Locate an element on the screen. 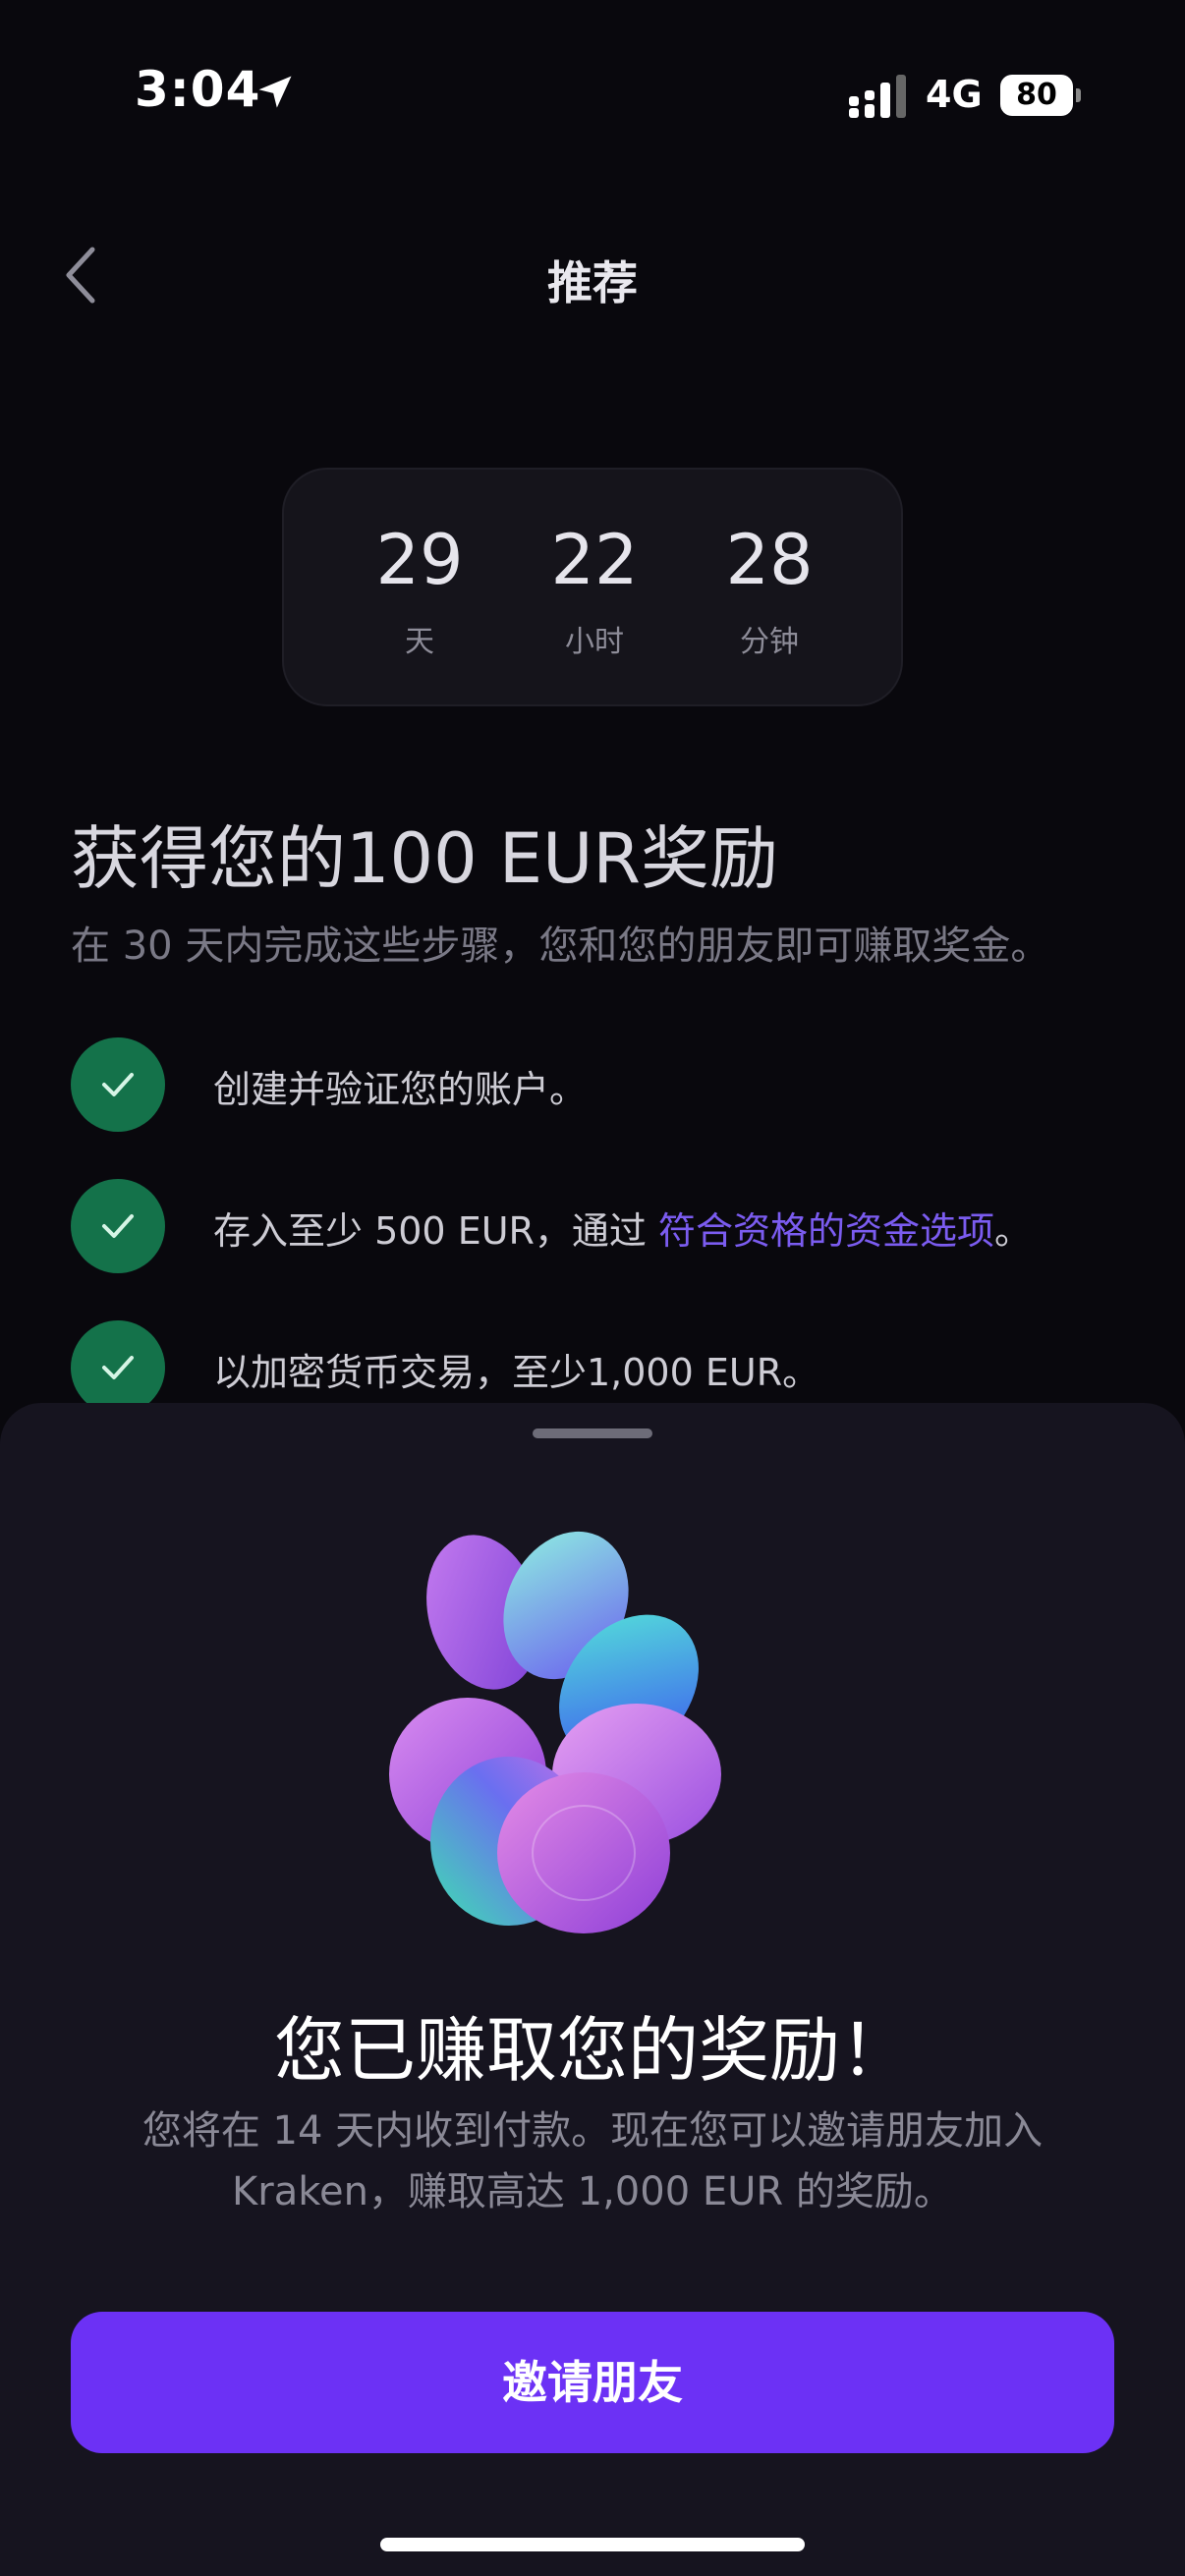 This screenshot has width=1185, height=2576. countdown-timer: 29 天 22 小时 28 分钟 is located at coordinates (592, 587).